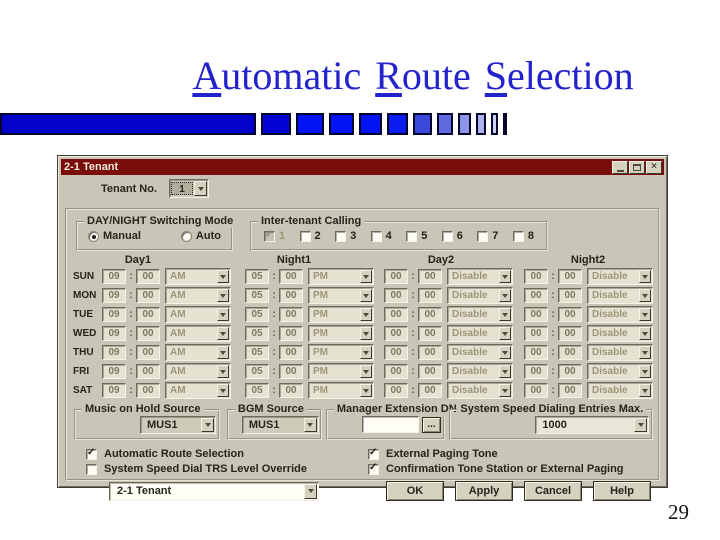 The image size is (720, 540). Describe the element at coordinates (362, 167) in the screenshot. I see `dialog-titlebar: 2-1 Tenant ×` at that location.